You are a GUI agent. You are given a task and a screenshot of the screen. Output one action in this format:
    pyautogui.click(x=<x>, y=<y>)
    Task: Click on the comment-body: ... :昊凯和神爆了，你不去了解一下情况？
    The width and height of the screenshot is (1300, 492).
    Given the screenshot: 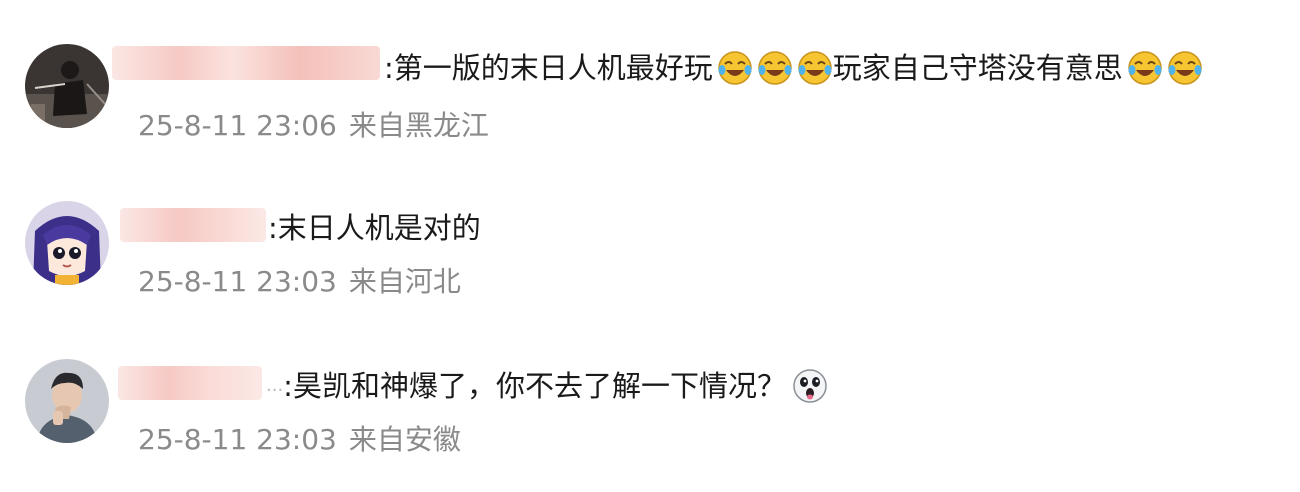 What is the action you would take?
    pyautogui.click(x=547, y=386)
    